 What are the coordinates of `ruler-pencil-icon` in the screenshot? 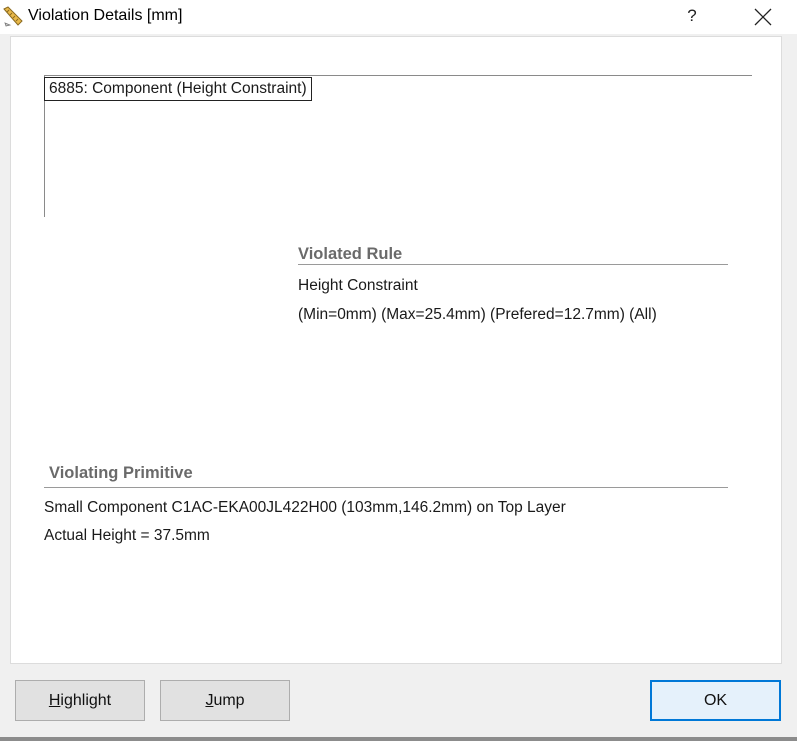 It's located at (13, 16).